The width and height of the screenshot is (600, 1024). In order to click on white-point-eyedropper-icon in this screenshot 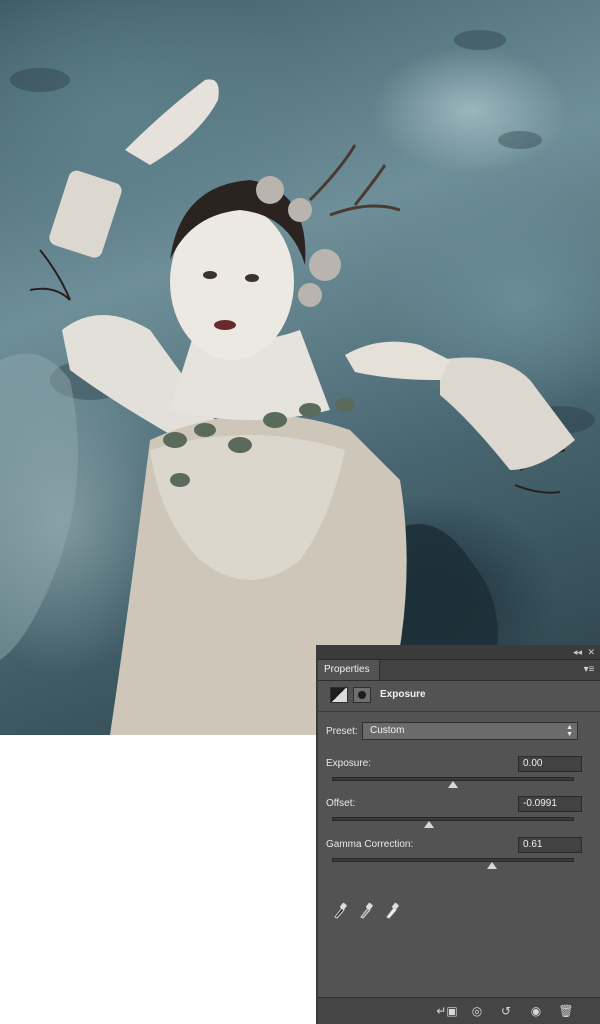, I will do `click(392, 910)`.